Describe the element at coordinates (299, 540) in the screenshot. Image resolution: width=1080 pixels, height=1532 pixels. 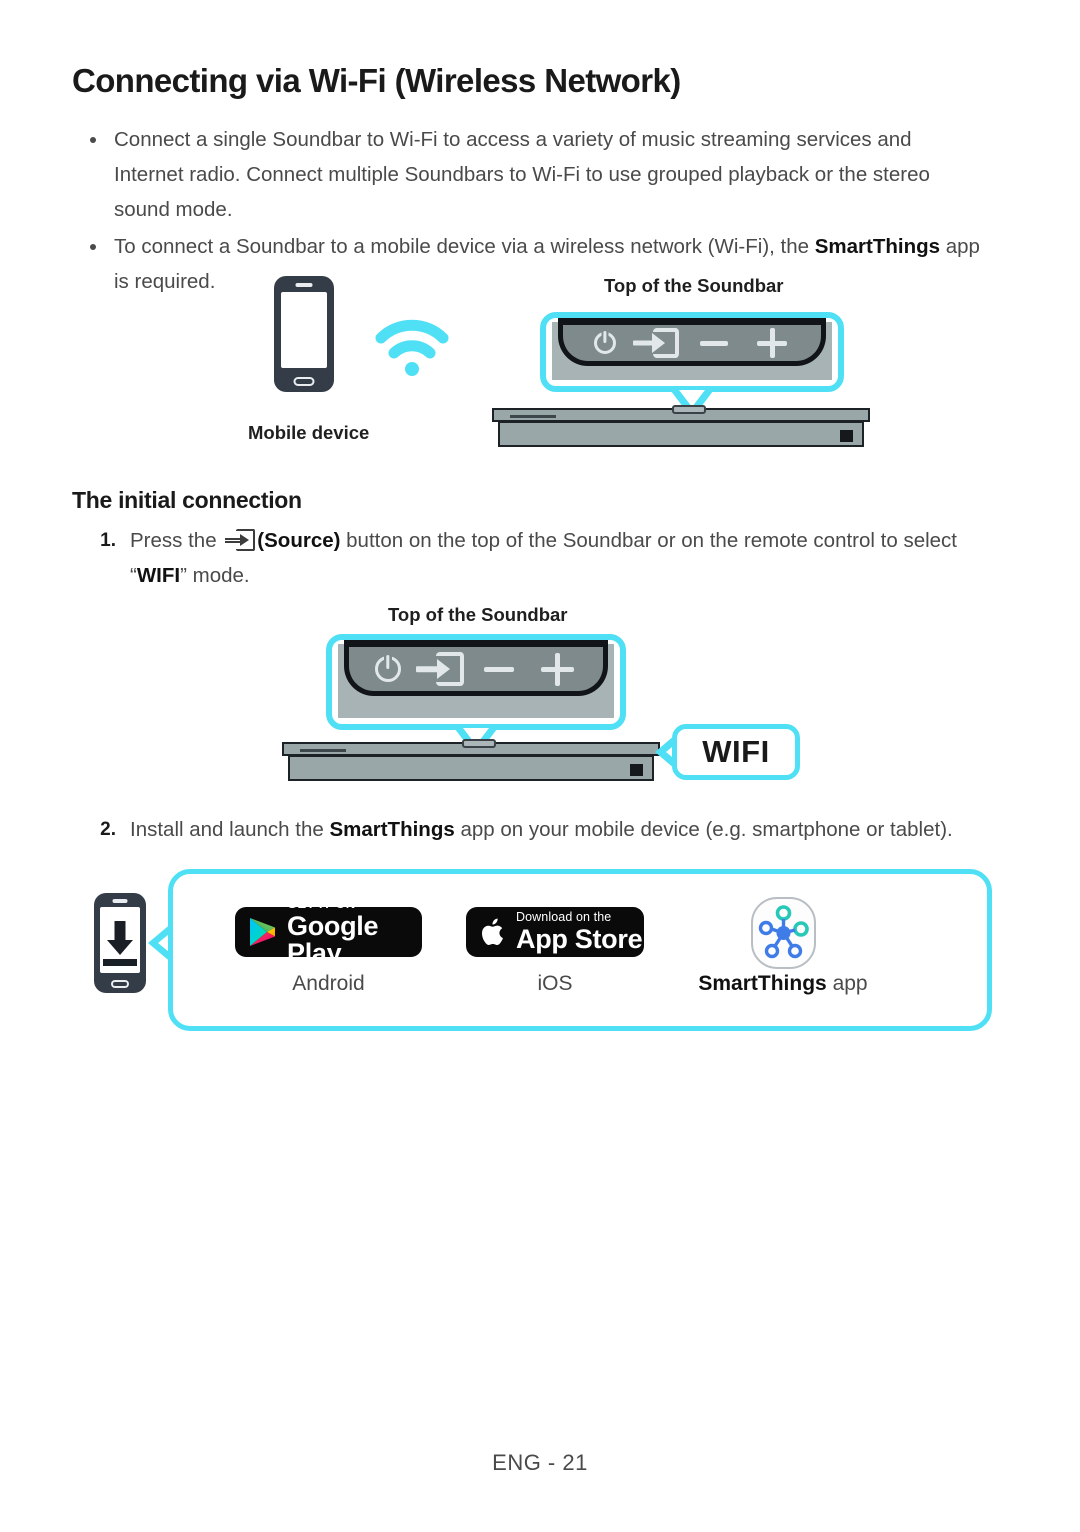
I see `step-1-source-label: (Source)` at that location.